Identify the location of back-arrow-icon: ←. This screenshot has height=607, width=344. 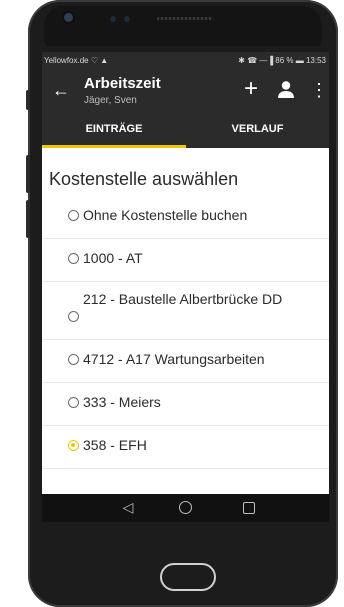
(61, 90).